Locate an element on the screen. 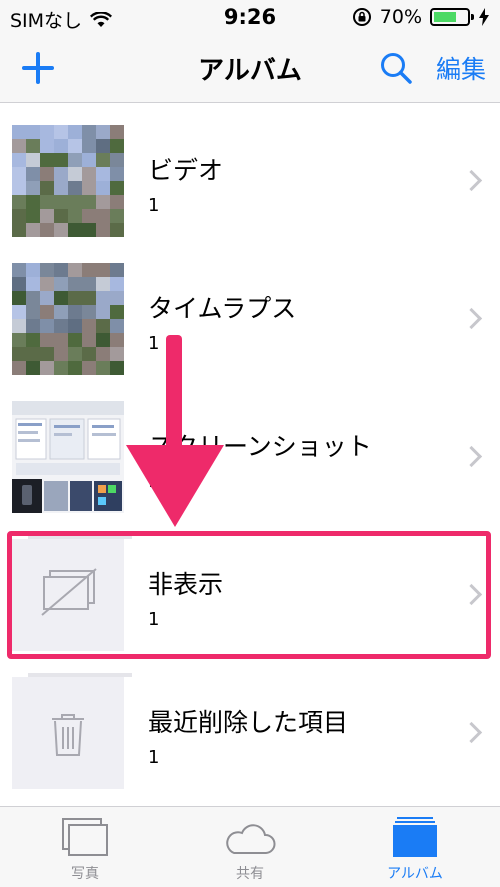 The height and width of the screenshot is (887, 500). photos-icon is located at coordinates (85, 837).